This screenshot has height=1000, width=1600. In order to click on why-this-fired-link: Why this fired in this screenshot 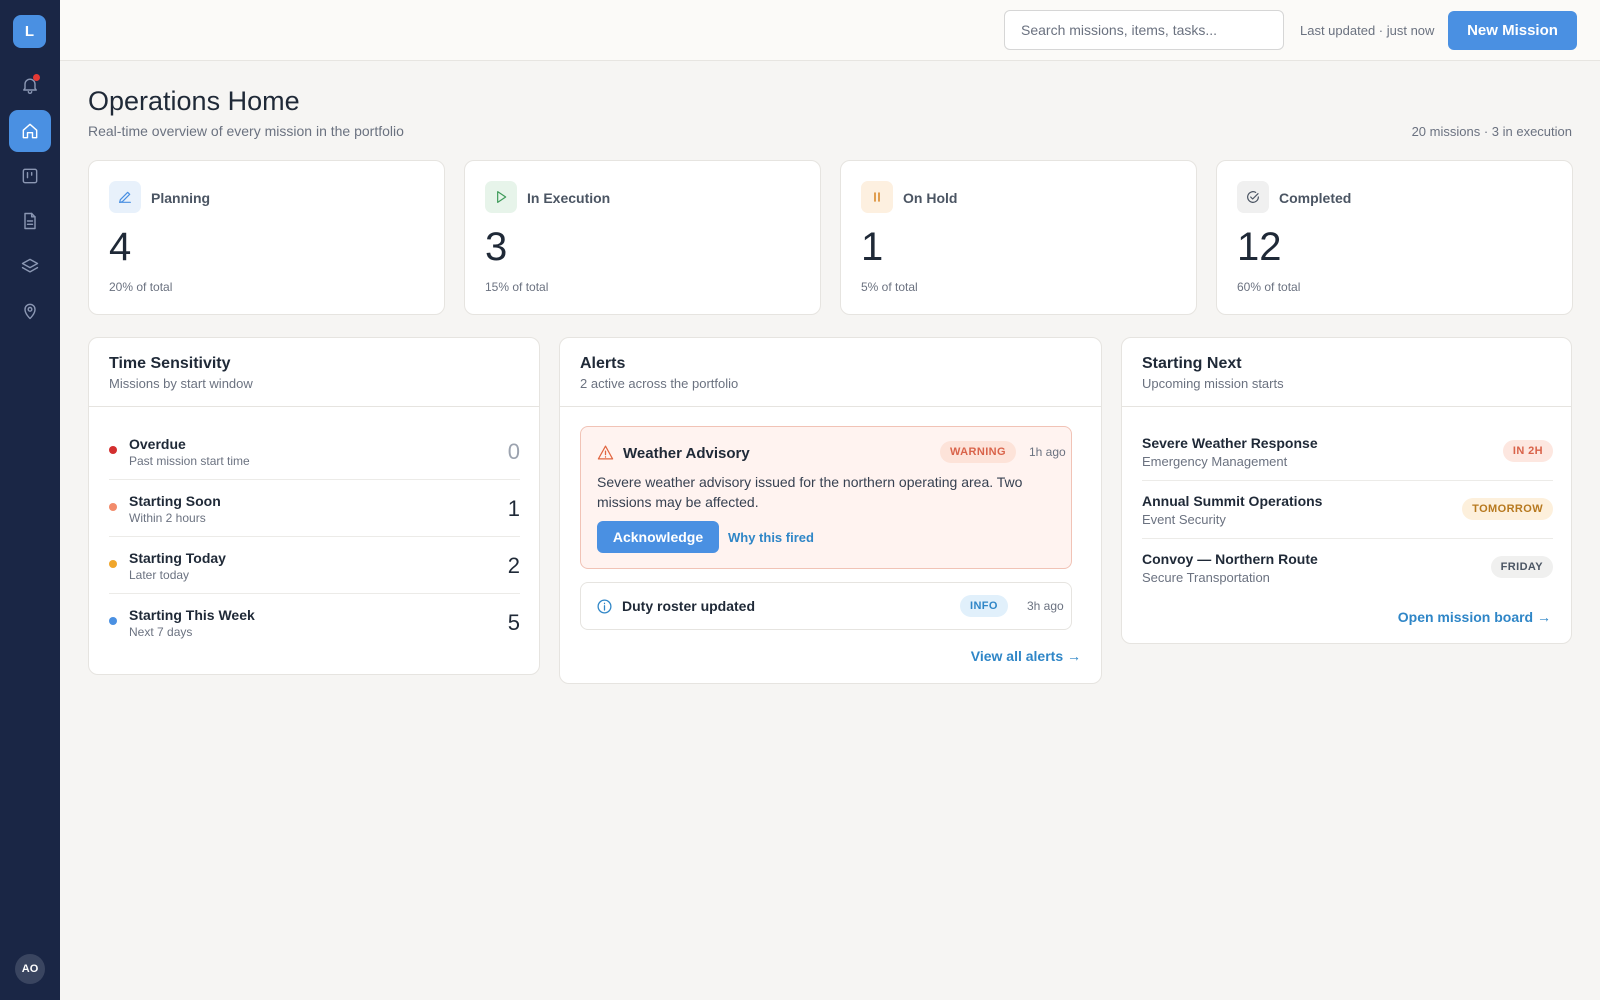, I will do `click(771, 537)`.